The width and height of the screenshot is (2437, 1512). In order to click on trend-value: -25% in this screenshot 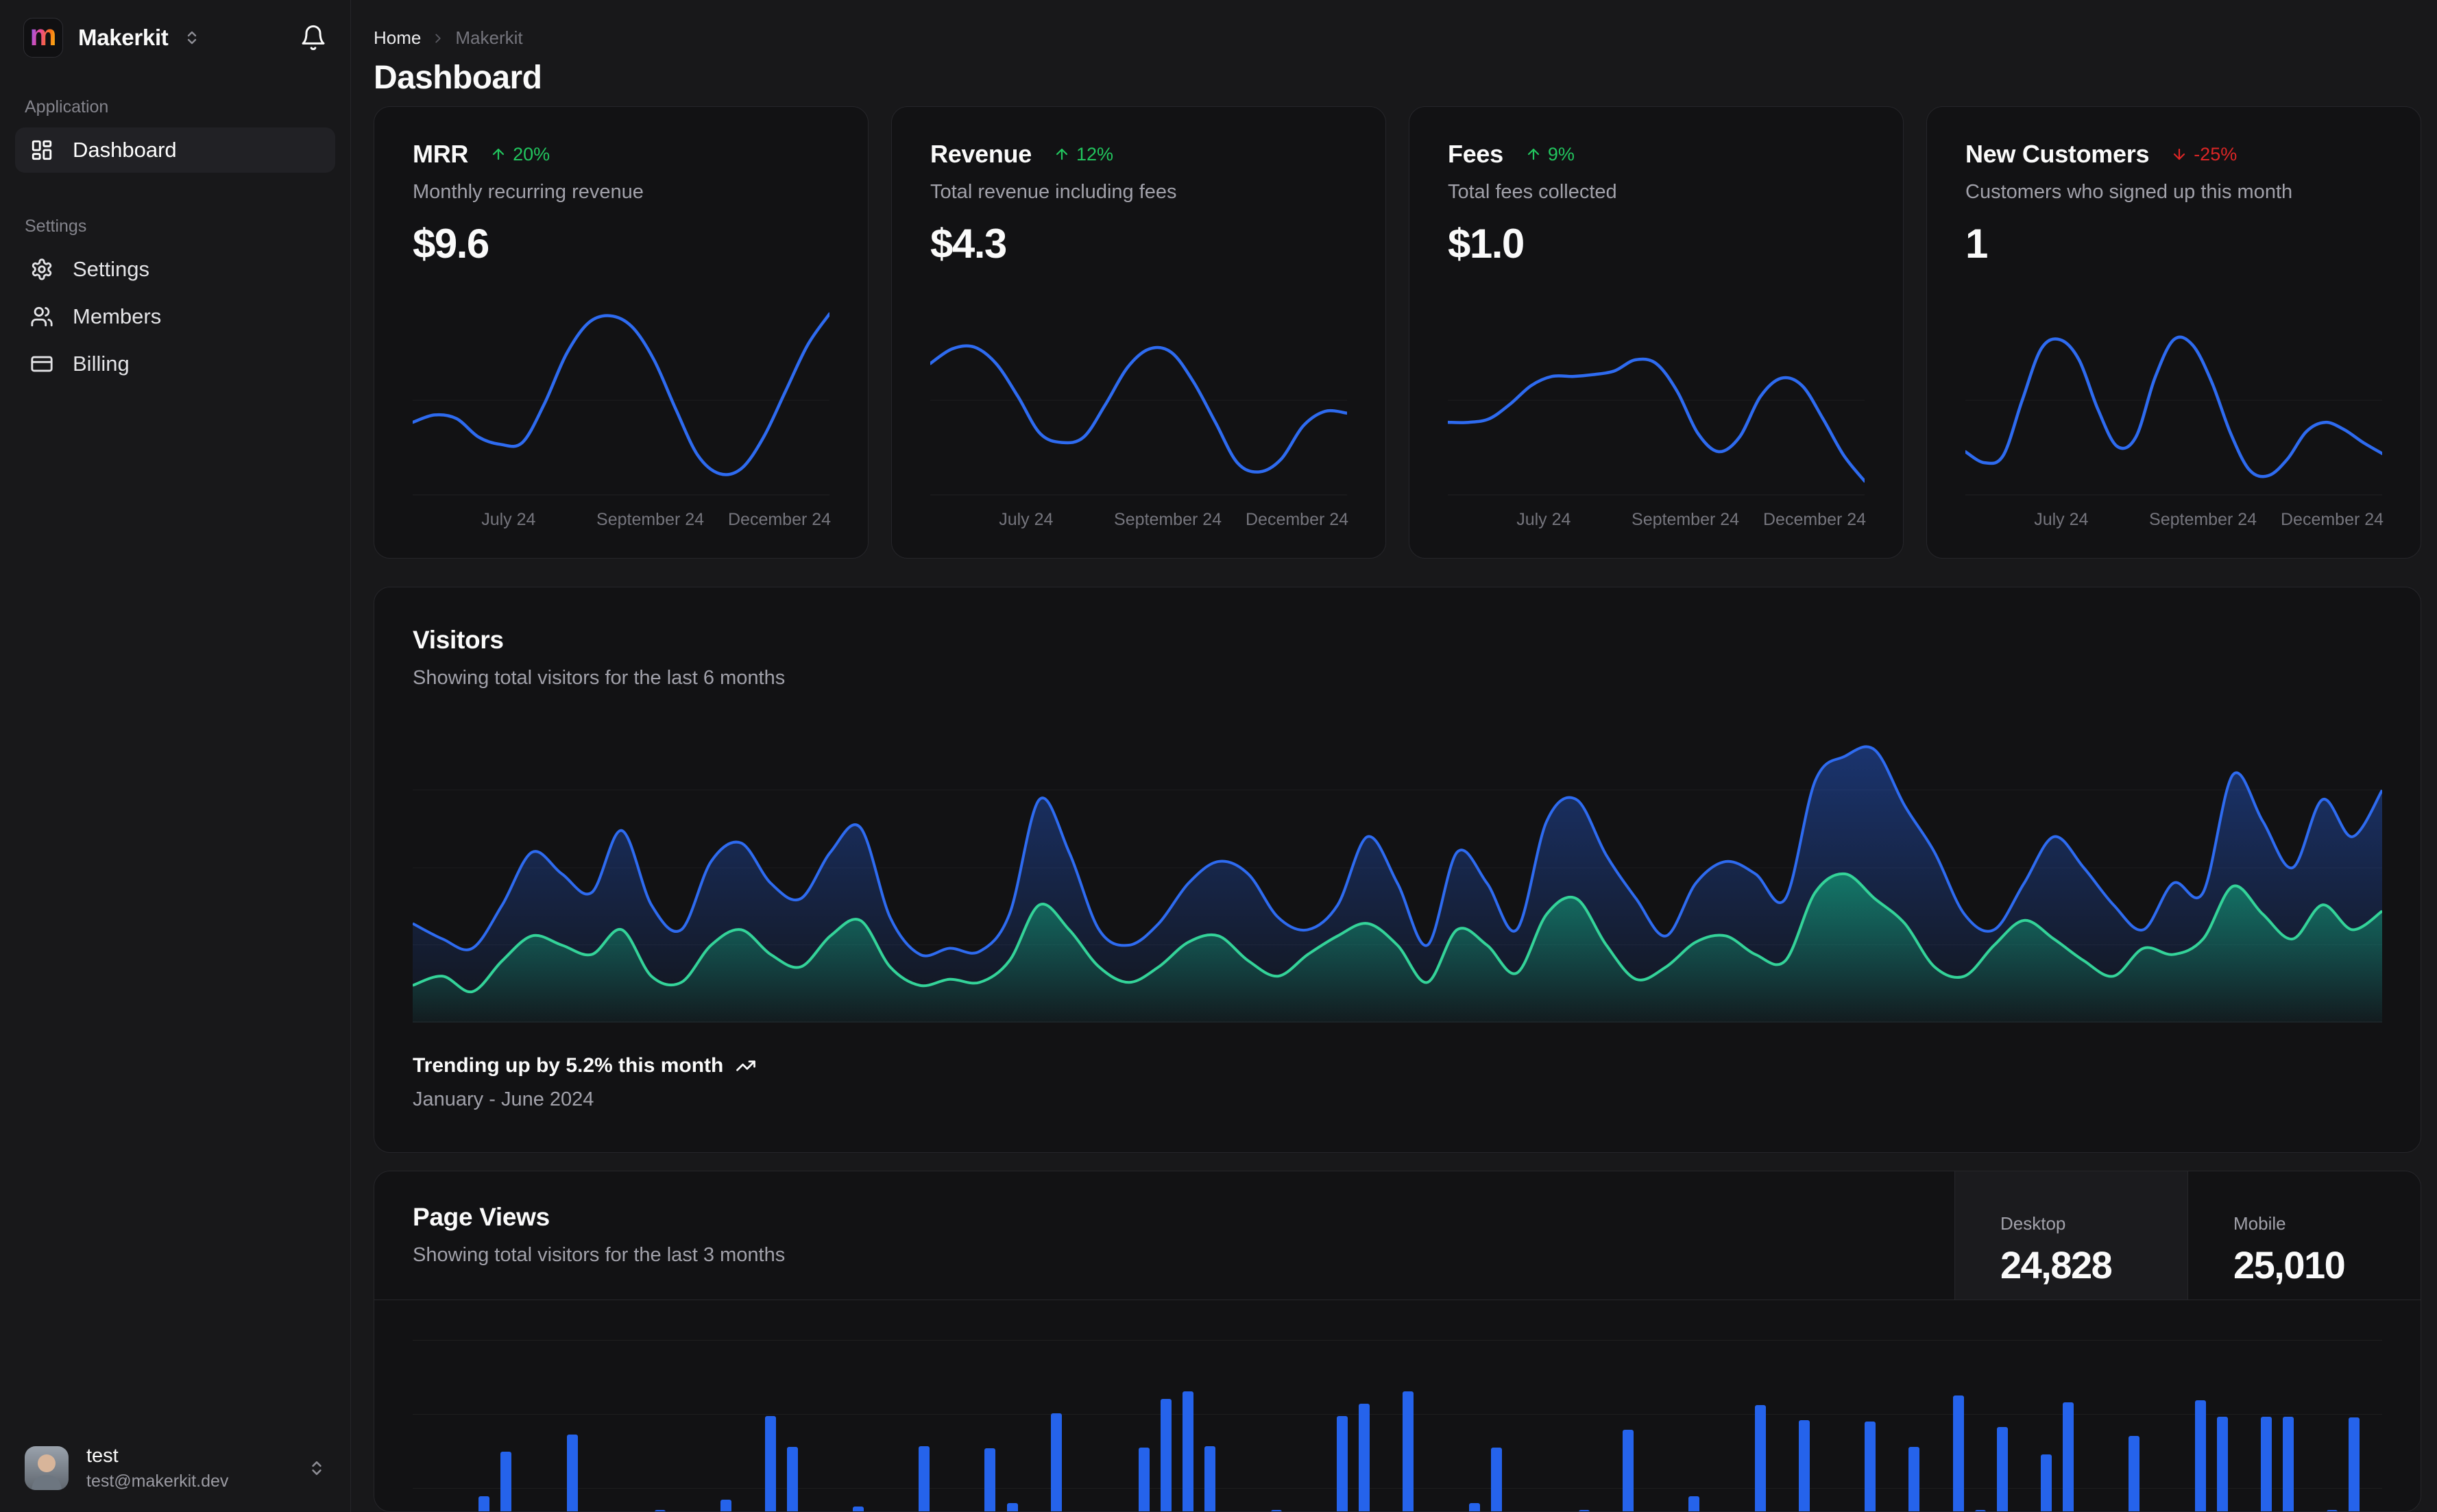, I will do `click(2216, 154)`.